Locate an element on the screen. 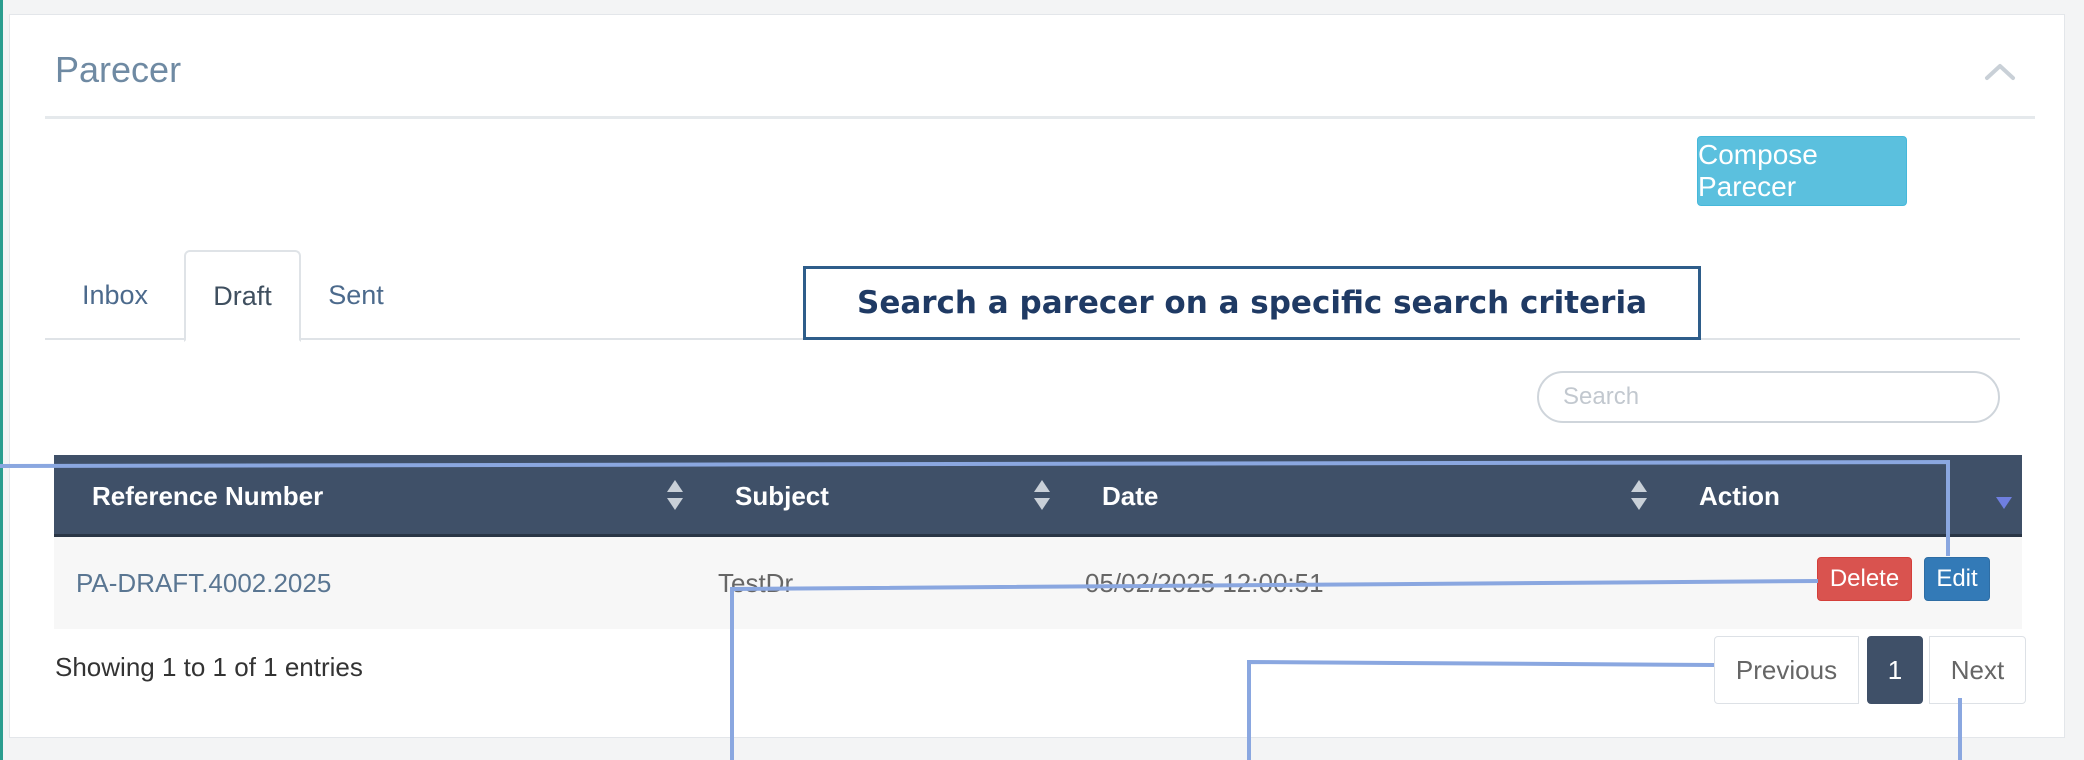  column-header-action: Action is located at coordinates (1739, 495).